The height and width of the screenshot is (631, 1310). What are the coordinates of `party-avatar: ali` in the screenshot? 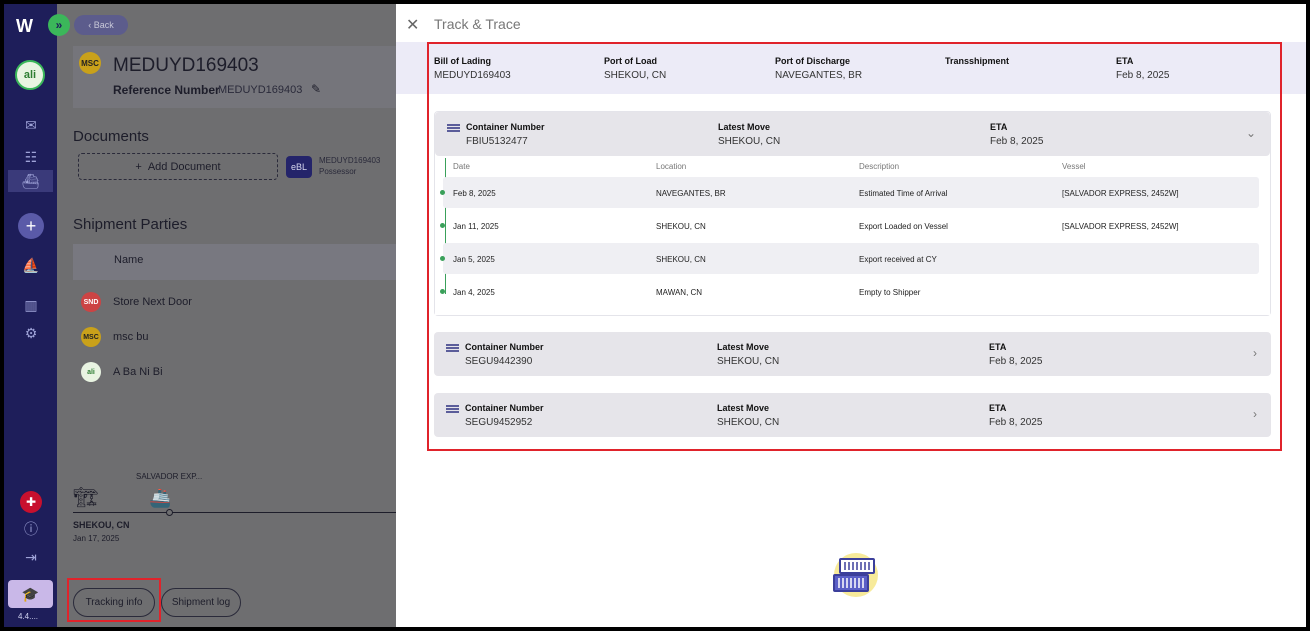 It's located at (91, 372).